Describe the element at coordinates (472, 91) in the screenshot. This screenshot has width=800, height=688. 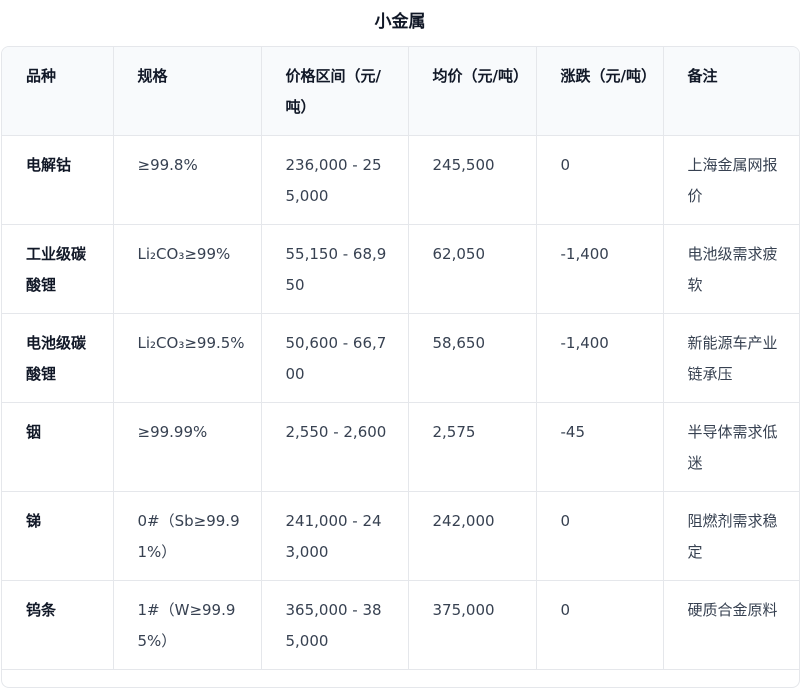
I see `header-avg-price: 均价（元/吨）` at that location.